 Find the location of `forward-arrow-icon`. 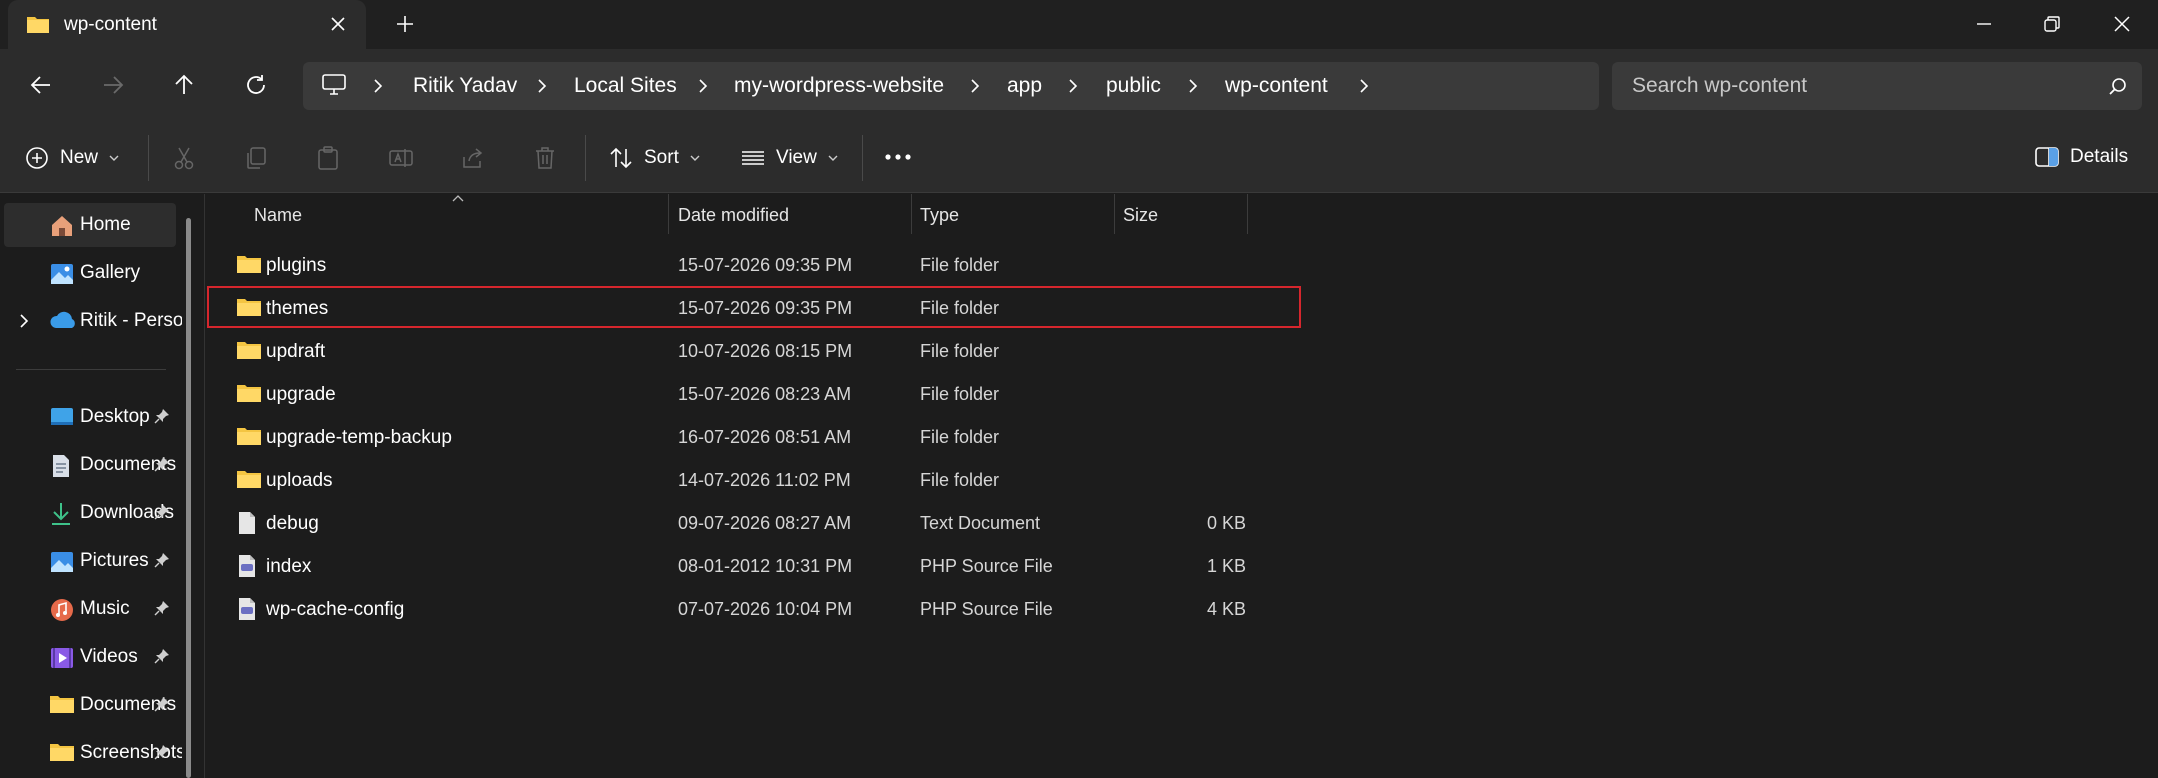

forward-arrow-icon is located at coordinates (113, 85).